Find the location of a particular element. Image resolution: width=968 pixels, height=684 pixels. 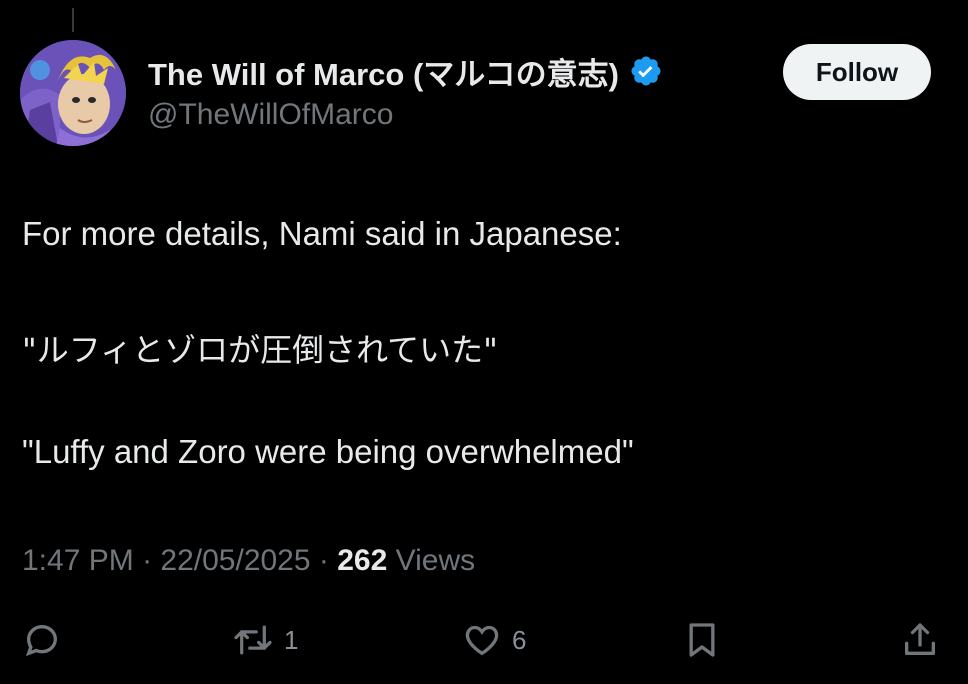

avatar-image is located at coordinates (73, 93).